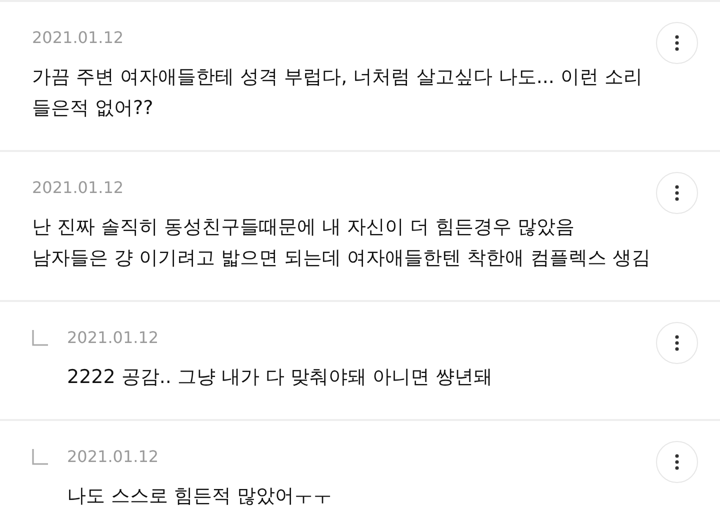 The width and height of the screenshot is (720, 522). What do you see at coordinates (338, 93) in the screenshot?
I see `comment-text: 가끔 주변 여자애들한테 성격 부럽다, 너처럼 살고싶다 나도... 이런 소리 들은적 없어??` at bounding box center [338, 93].